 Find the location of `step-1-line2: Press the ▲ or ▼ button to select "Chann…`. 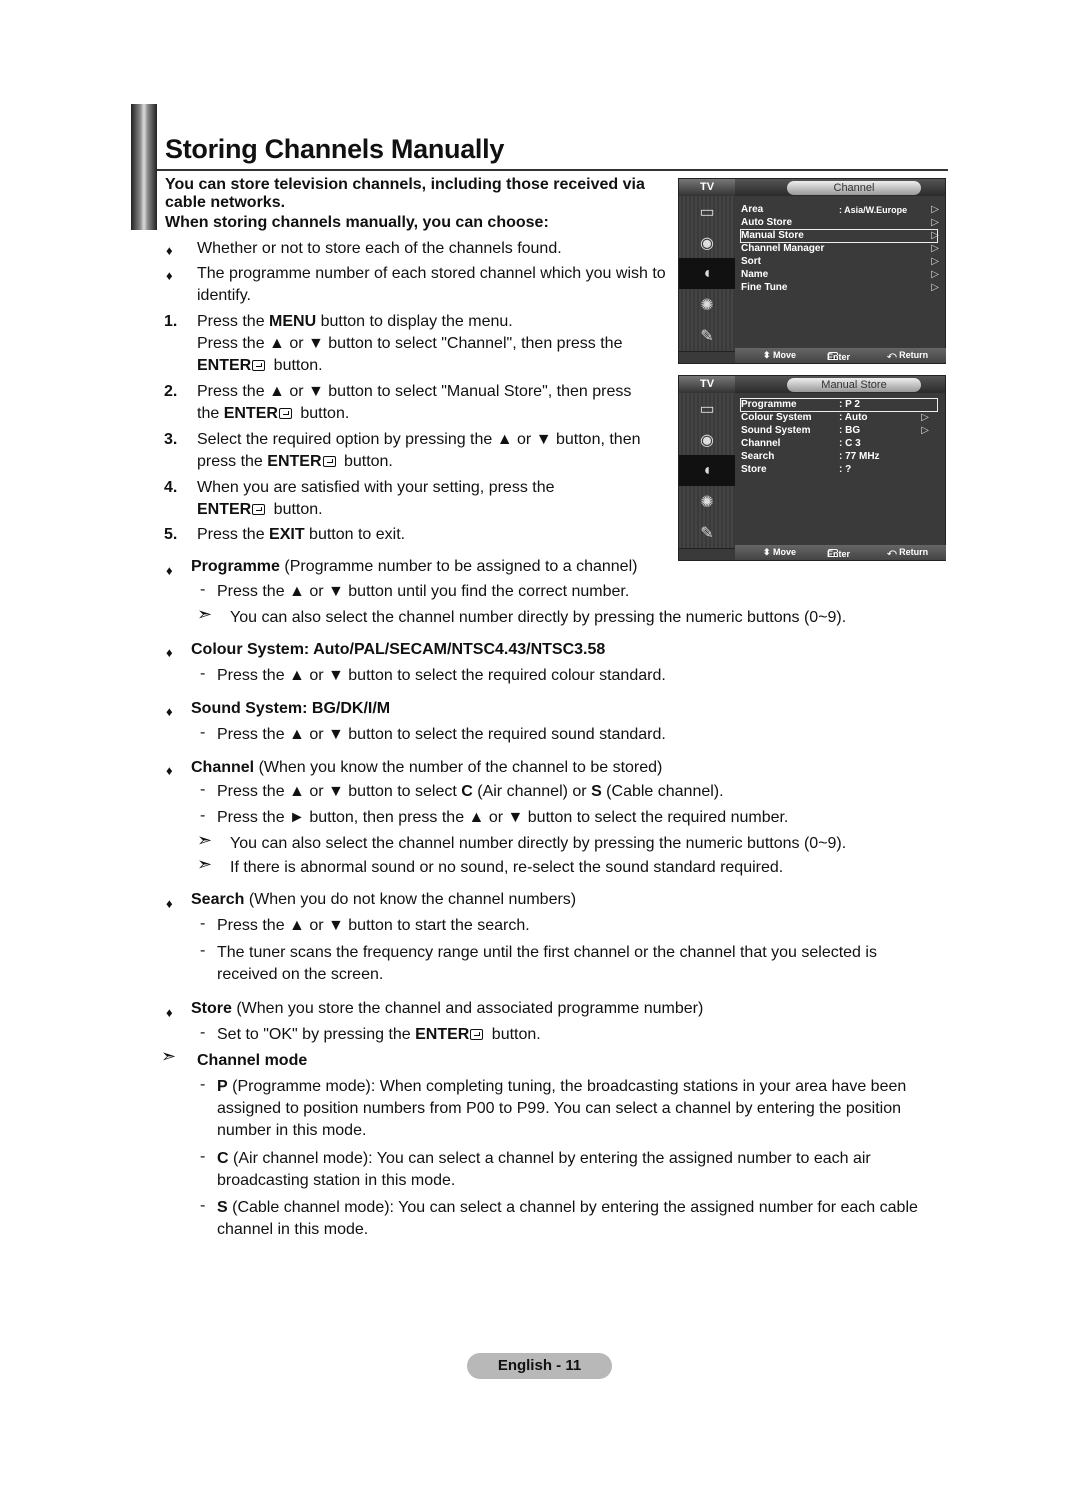

step-1-line2: Press the ▲ or ▼ button to select "Chann… is located at coordinates (410, 343).